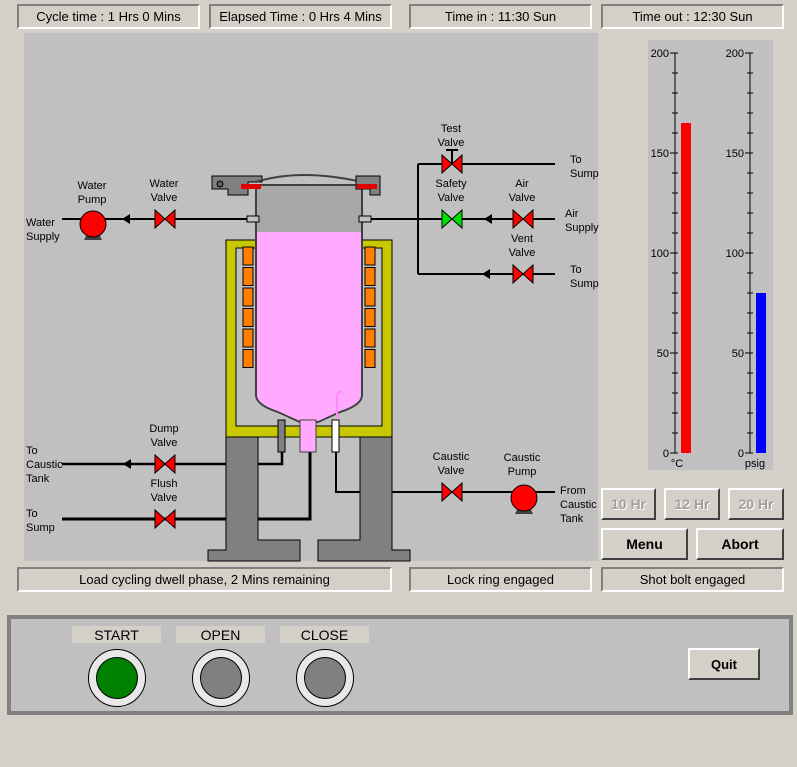  Describe the element at coordinates (692, 16) in the screenshot. I see `time-out: Time out : 12:30 Sun` at that location.